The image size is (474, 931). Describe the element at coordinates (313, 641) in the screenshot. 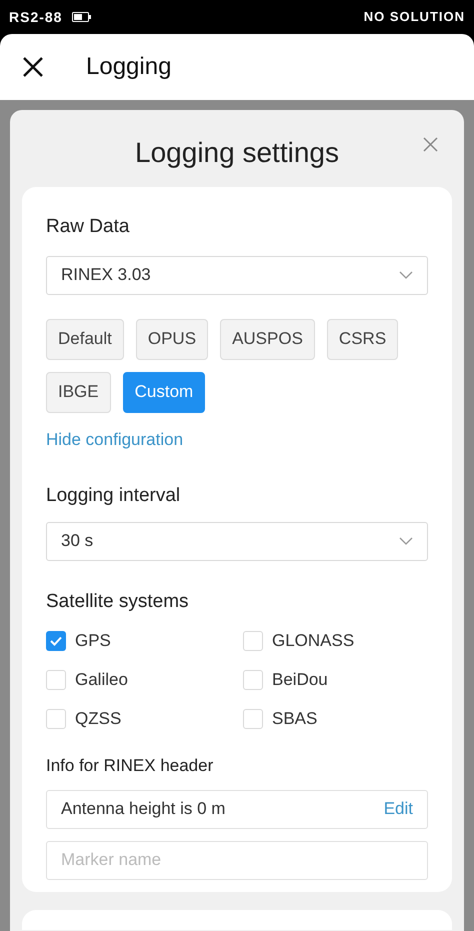

I see `checkbox-label: GLONASS` at that location.